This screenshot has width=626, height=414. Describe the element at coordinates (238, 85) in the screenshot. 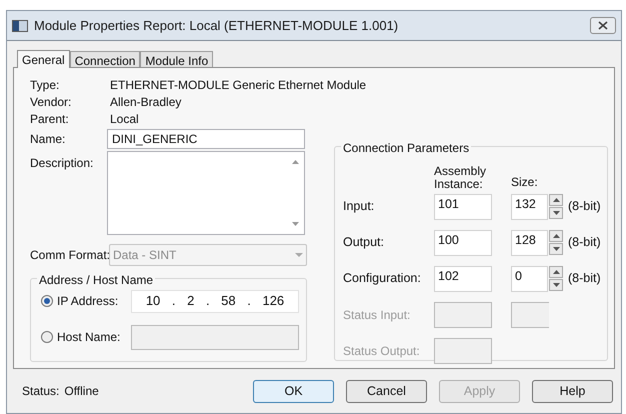

I see `field-value: ETHERNET-MODULE Generic Ethernet Module` at that location.